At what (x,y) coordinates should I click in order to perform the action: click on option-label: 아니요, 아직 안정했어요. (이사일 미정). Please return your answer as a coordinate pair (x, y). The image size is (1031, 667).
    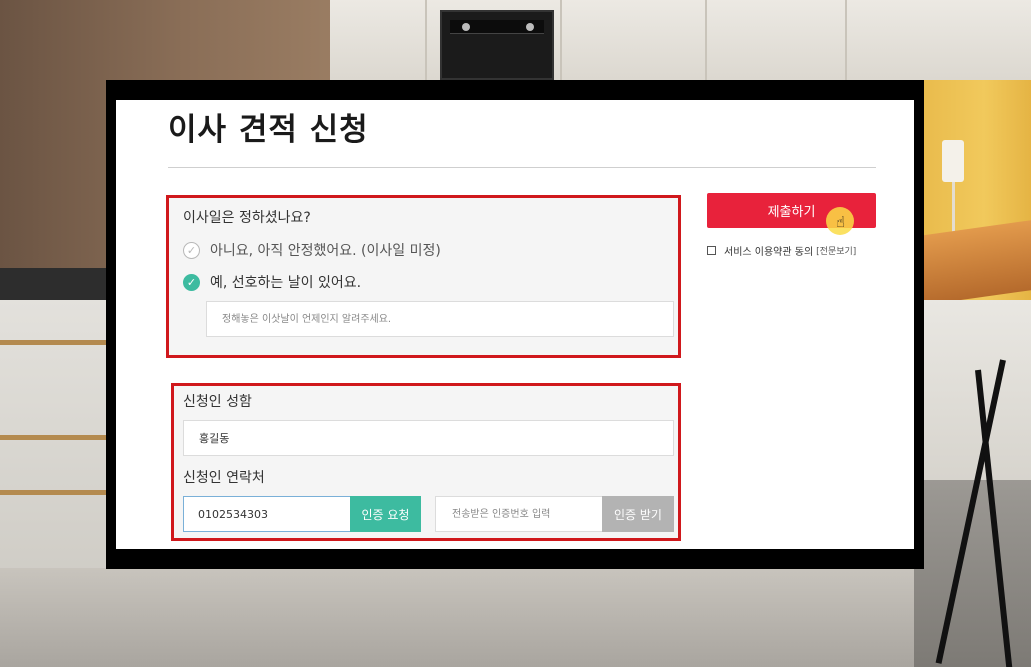
    Looking at the image, I should click on (325, 251).